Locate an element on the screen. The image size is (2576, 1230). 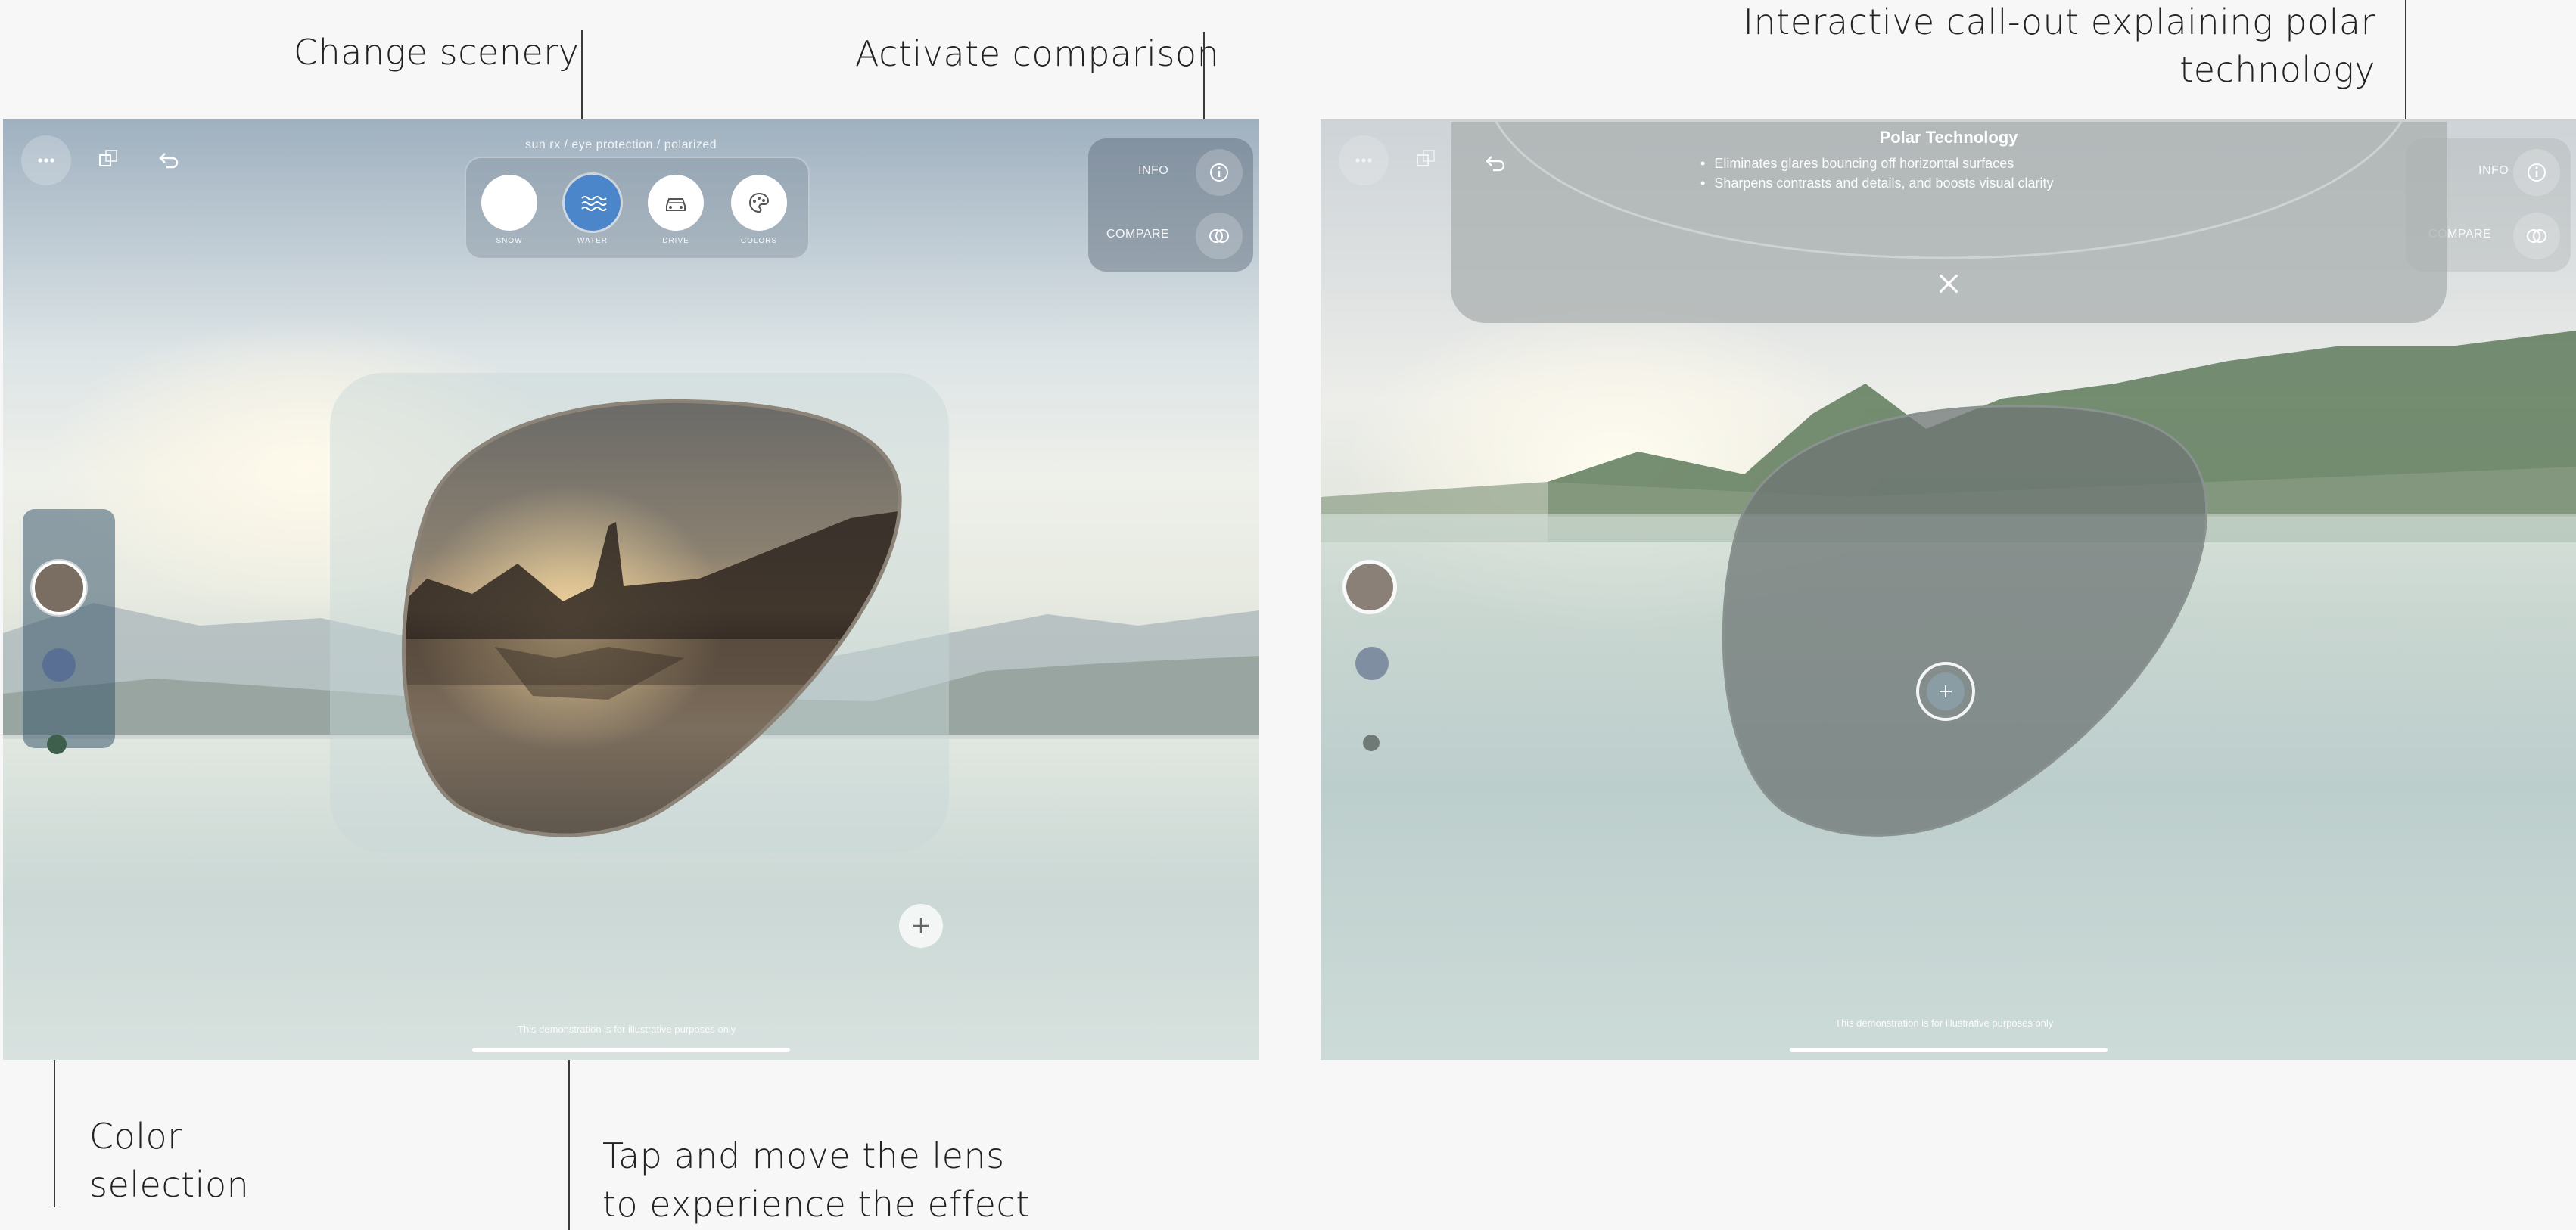
close-callout-button is located at coordinates (1949, 283).